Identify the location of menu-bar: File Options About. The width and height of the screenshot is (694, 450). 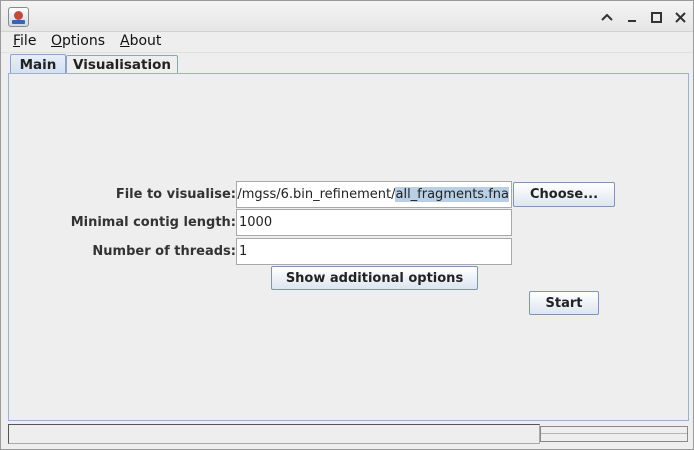
(347, 42).